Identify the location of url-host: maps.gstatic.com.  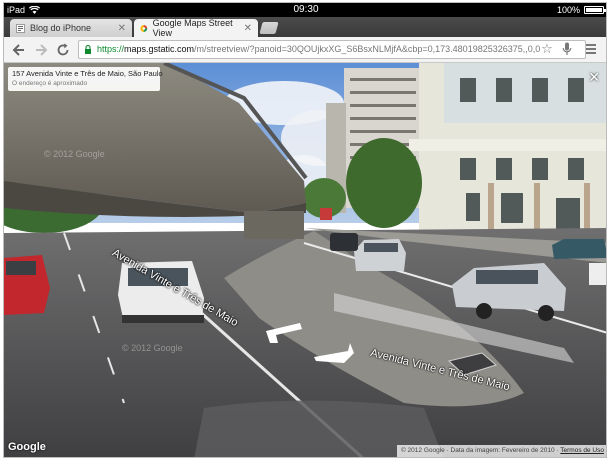
(159, 49).